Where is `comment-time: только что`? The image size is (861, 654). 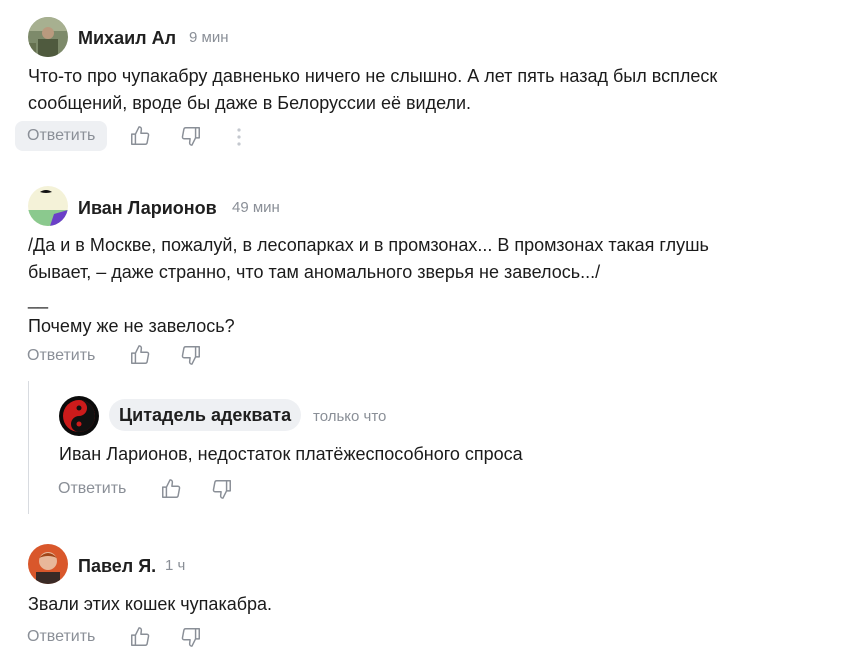 comment-time: только что is located at coordinates (350, 416).